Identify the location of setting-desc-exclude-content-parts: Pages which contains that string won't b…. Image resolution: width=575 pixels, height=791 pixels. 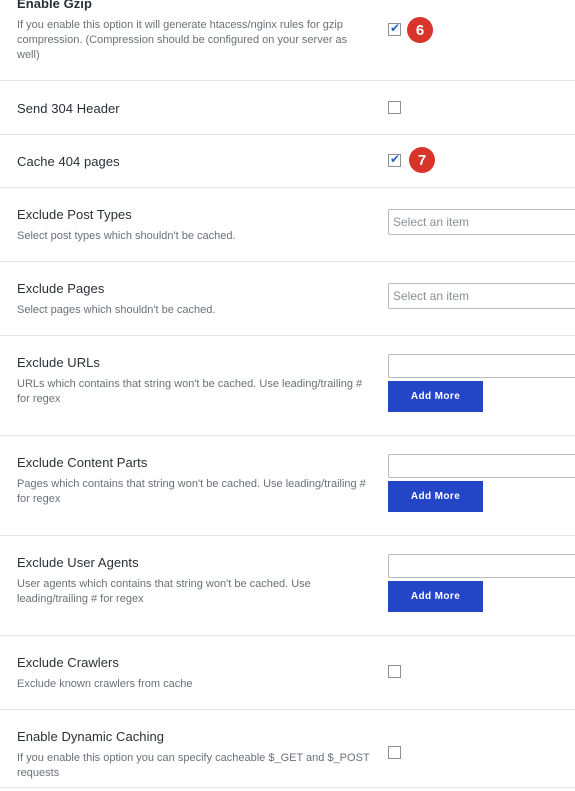
(191, 491).